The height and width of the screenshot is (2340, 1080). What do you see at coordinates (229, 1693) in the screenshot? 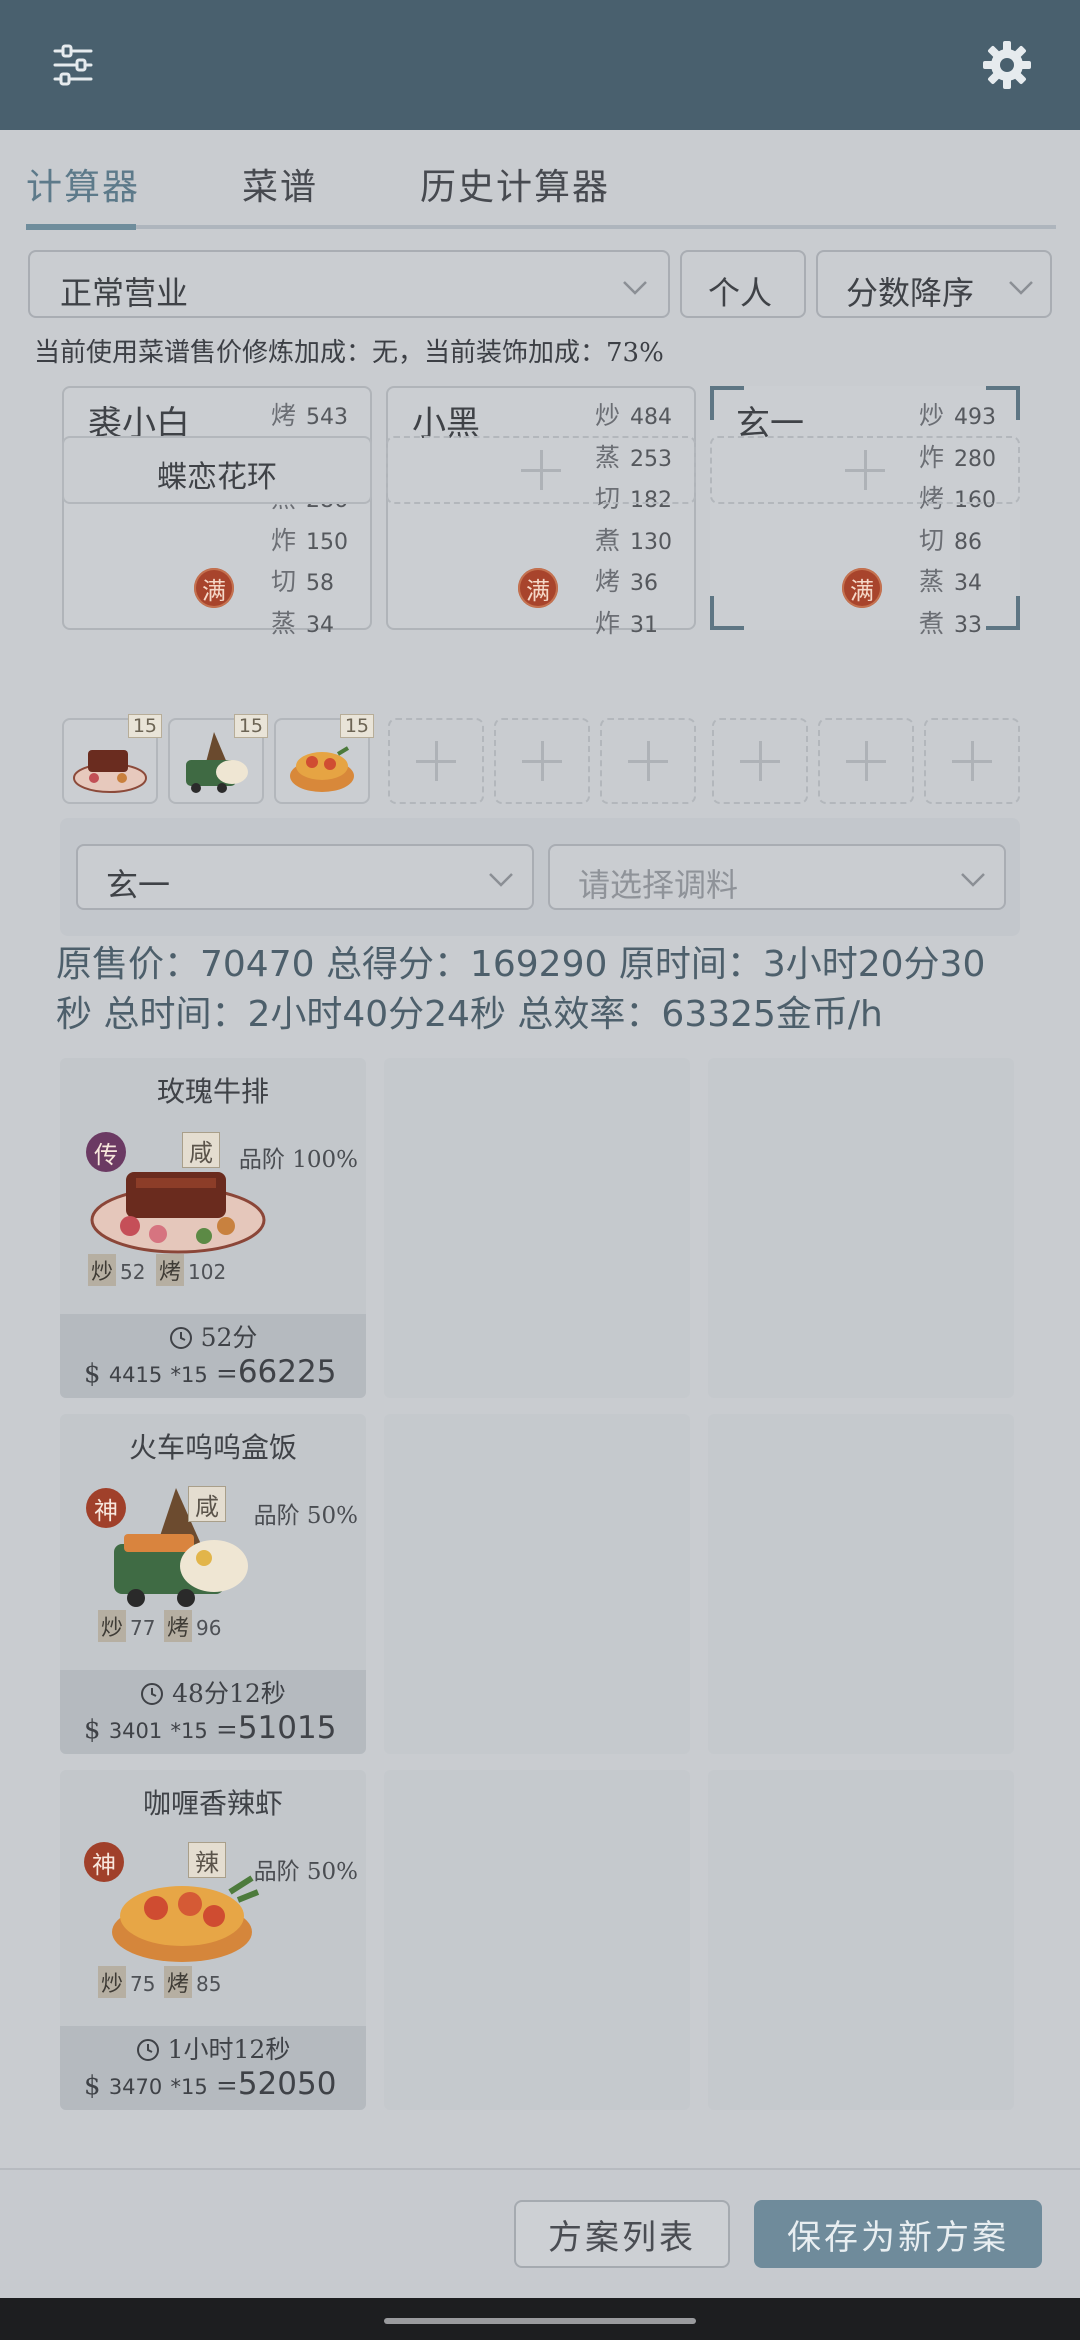
I see `cook-time-value: 48分12秒` at bounding box center [229, 1693].